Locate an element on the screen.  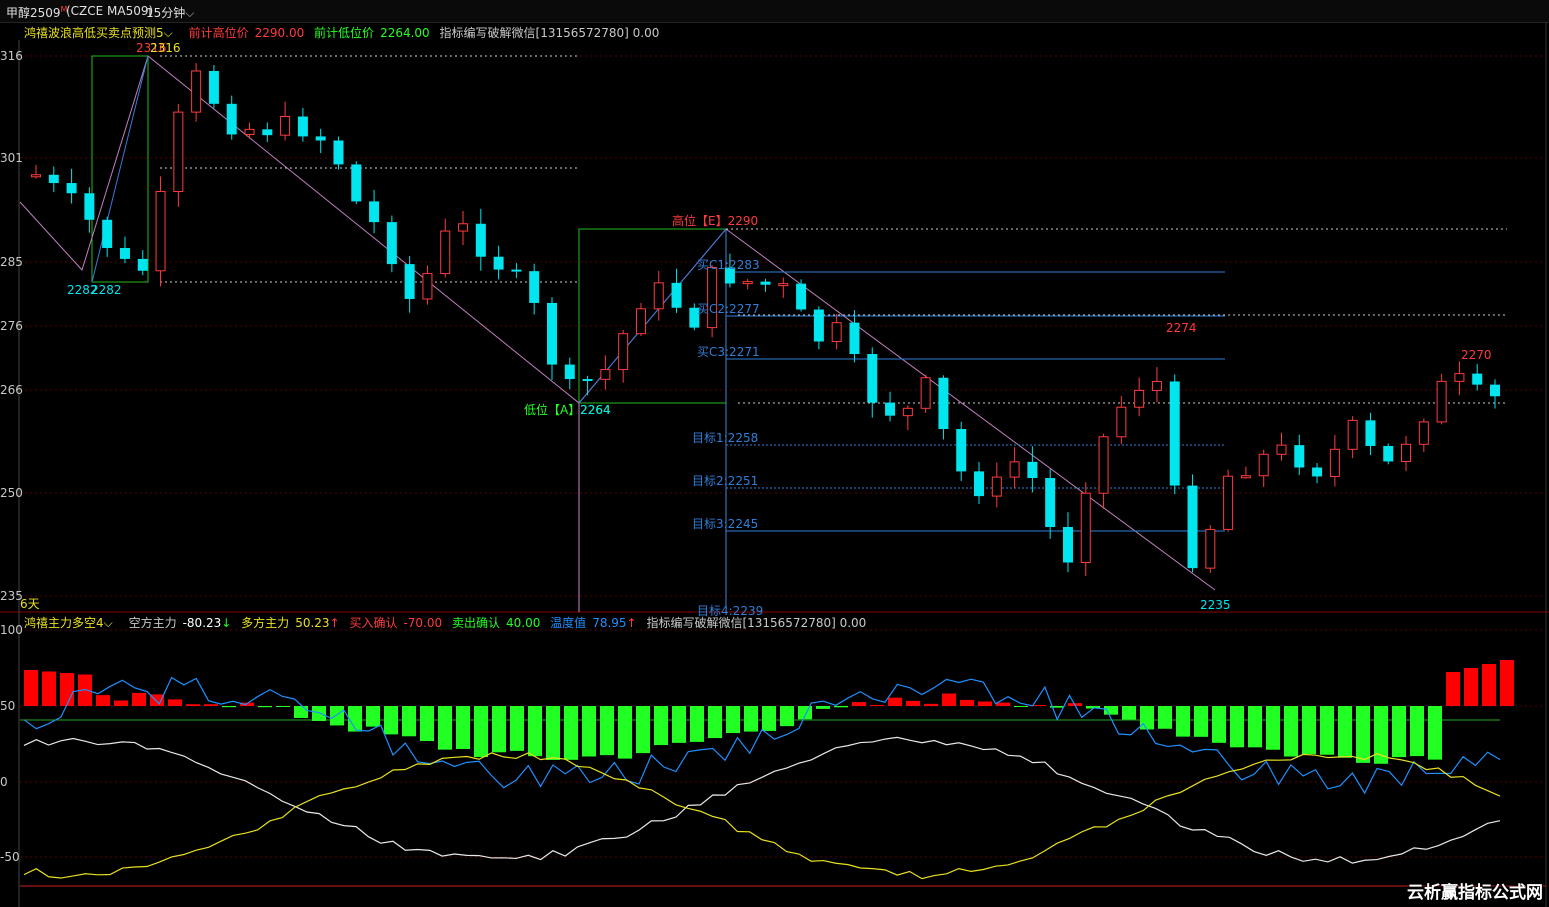
watermark: 云析赢指标公式网 is located at coordinates (1475, 893).